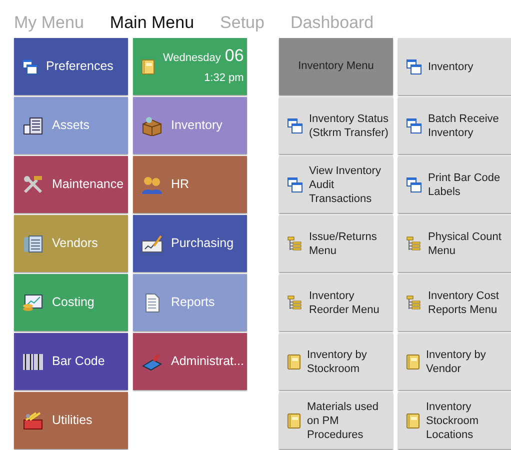 Image resolution: width=511 pixels, height=450 pixels. What do you see at coordinates (336, 66) in the screenshot?
I see `menu-header-tile: Inventory Menu` at bounding box center [336, 66].